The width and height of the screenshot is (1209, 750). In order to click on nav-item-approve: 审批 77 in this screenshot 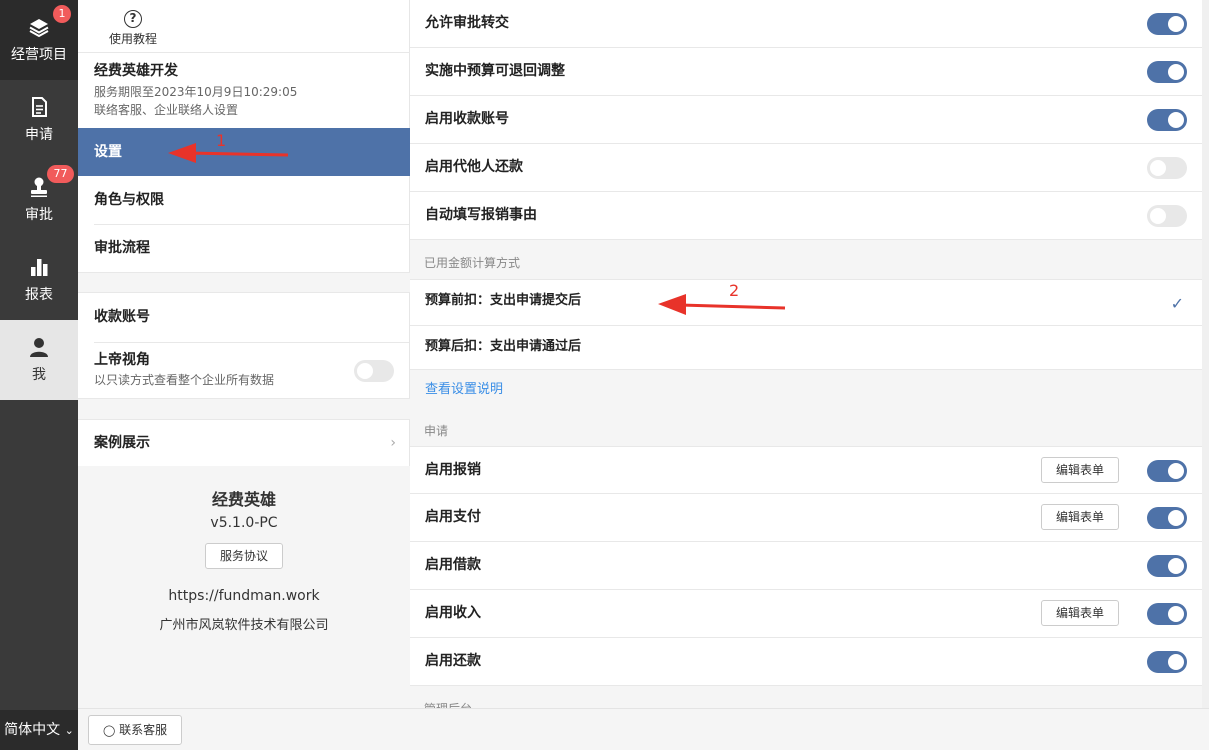, I will do `click(39, 200)`.